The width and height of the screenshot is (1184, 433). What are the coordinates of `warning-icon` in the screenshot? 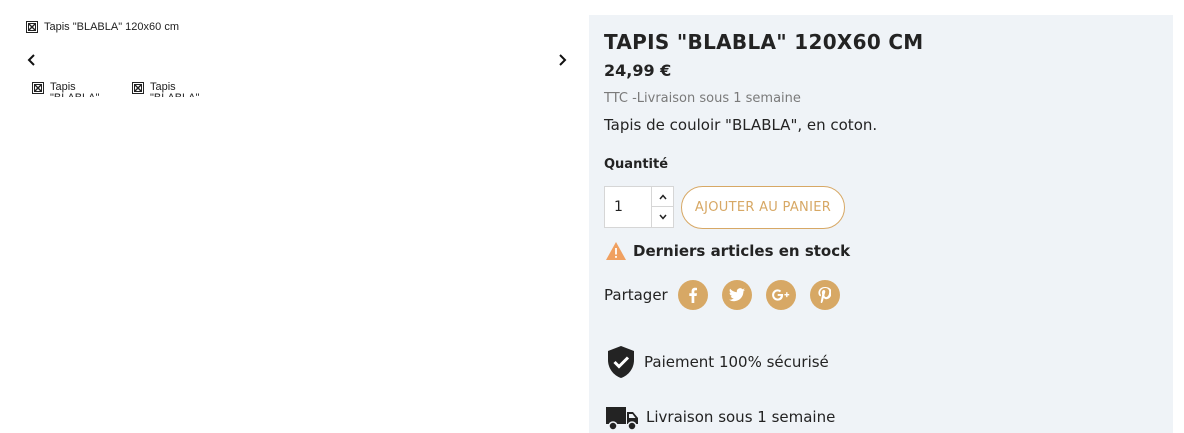 It's located at (616, 251).